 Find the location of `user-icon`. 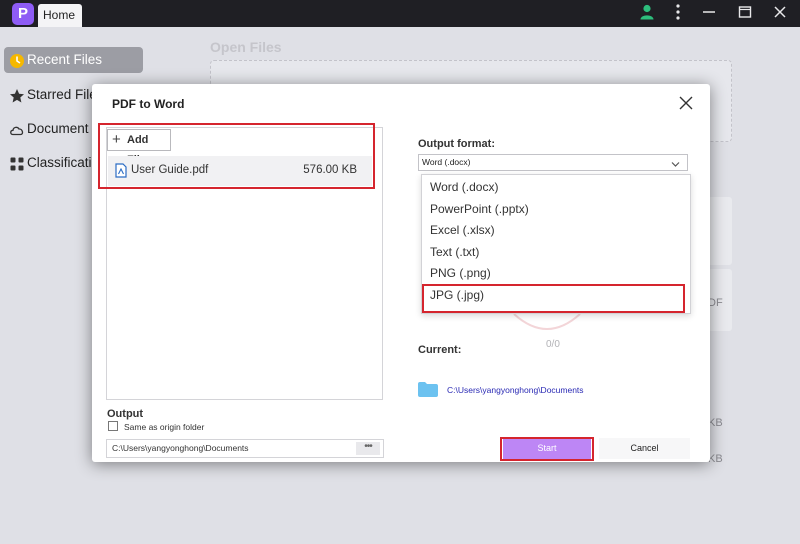

user-icon is located at coordinates (647, 13).